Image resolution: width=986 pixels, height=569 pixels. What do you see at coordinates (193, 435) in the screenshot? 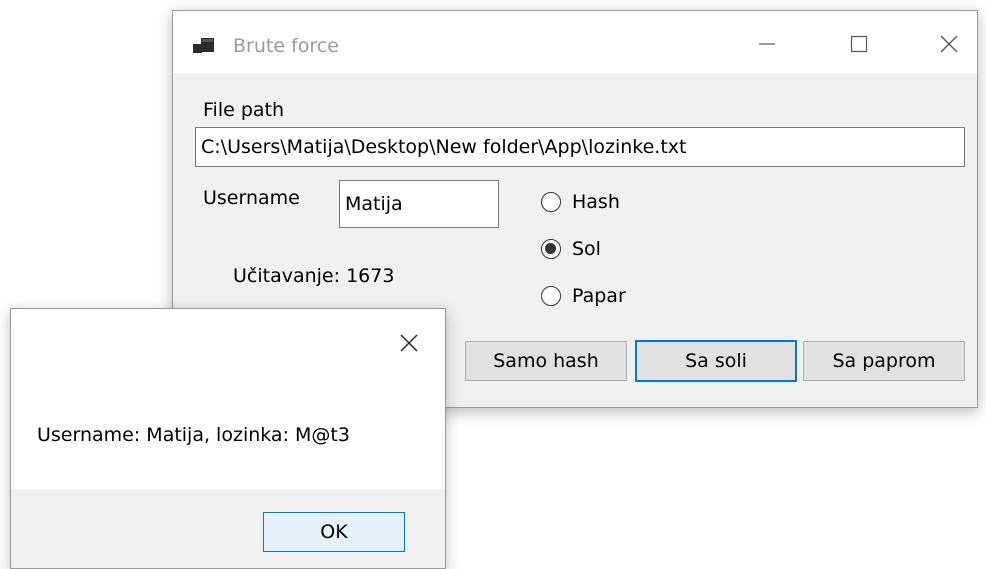
I see `message-text: Username: Matija, lozinka: M@t3` at bounding box center [193, 435].